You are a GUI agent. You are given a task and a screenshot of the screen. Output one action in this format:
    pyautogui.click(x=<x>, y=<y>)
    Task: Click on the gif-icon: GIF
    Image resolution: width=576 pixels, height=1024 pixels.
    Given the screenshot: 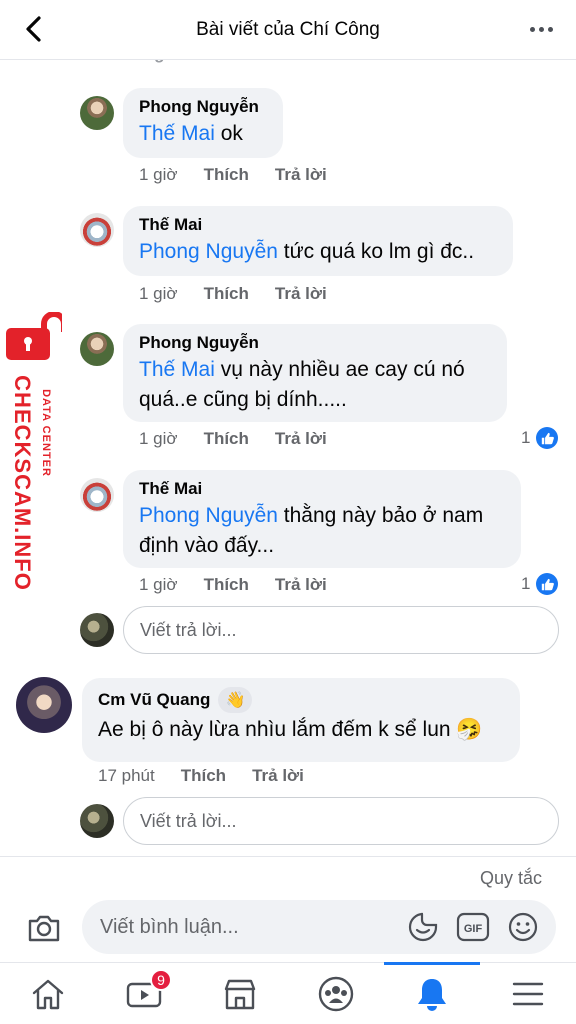 What is the action you would take?
    pyautogui.click(x=473, y=927)
    